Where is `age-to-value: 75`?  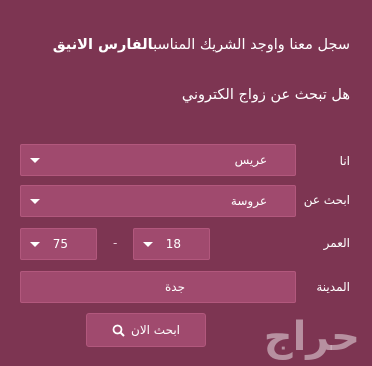 age-to-value: 75 is located at coordinates (60, 244).